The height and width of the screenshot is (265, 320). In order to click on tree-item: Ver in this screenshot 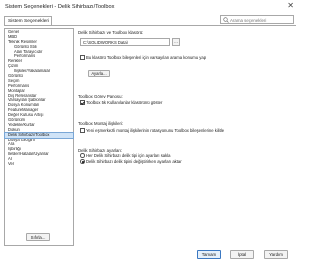, I will do `click(39, 164)`.